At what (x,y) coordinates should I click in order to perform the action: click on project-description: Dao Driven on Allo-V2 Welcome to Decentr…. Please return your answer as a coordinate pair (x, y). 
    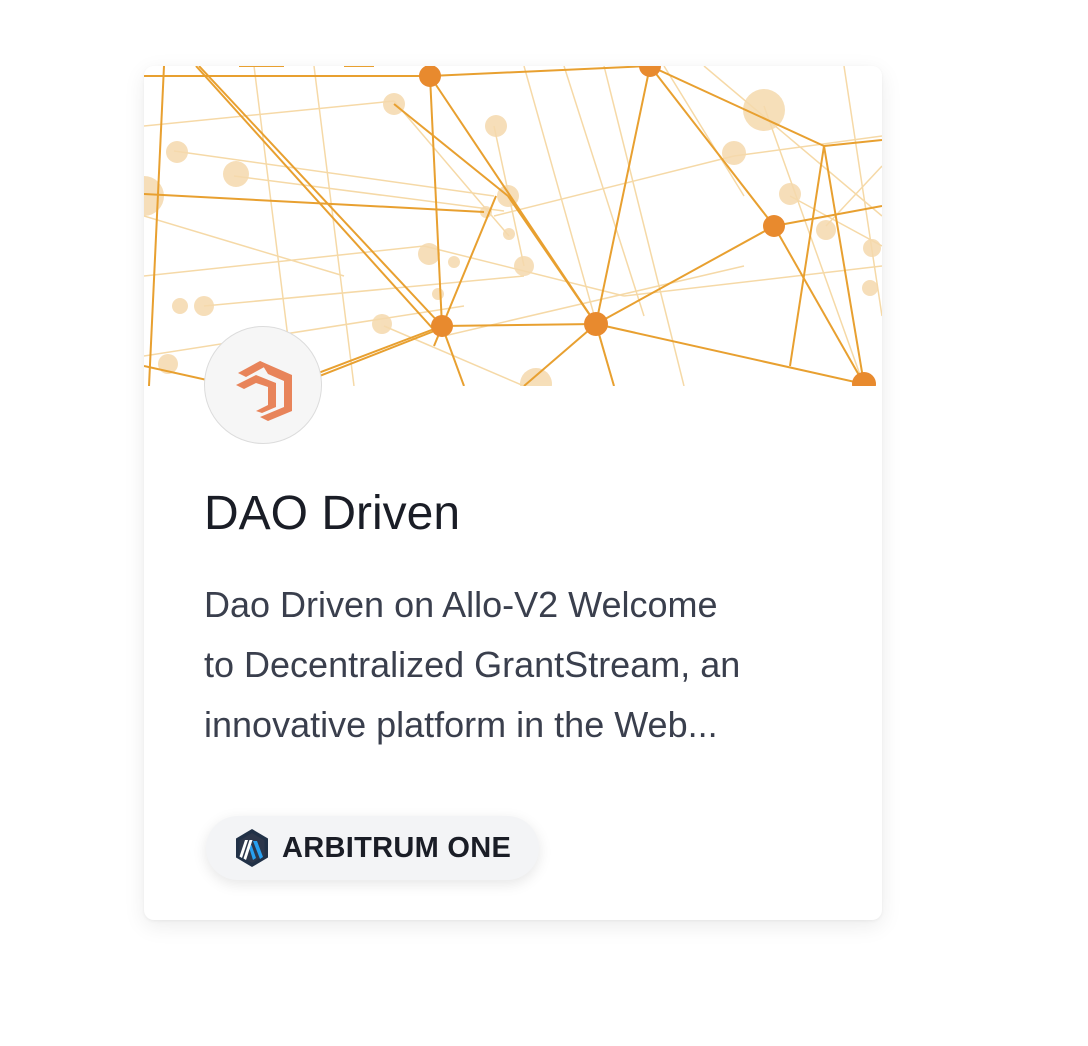
    Looking at the image, I should click on (524, 665).